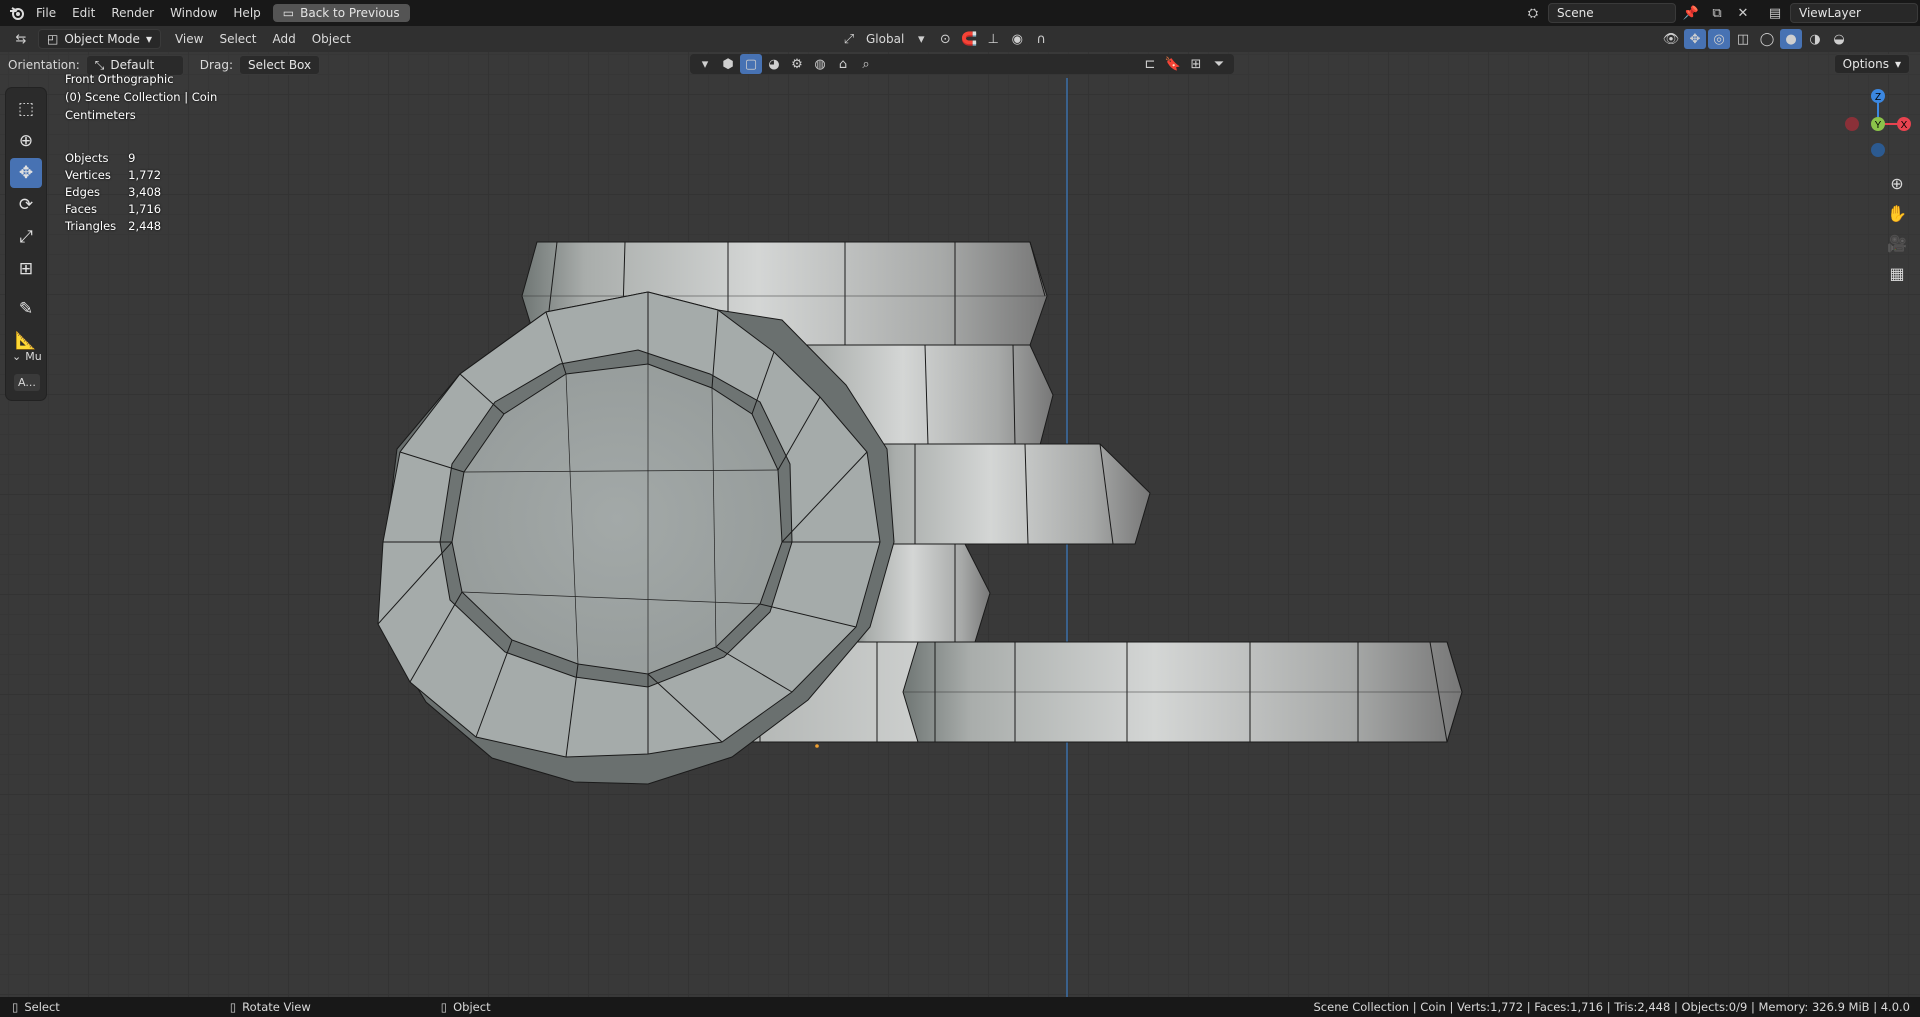 The height and width of the screenshot is (1017, 1920). What do you see at coordinates (82, 192) in the screenshot?
I see `stat-label: Edges` at bounding box center [82, 192].